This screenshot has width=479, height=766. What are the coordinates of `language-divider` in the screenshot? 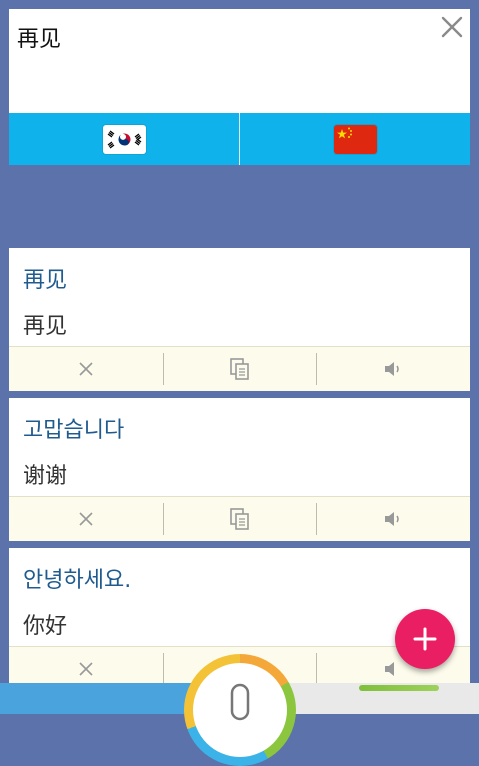 It's located at (239, 139).